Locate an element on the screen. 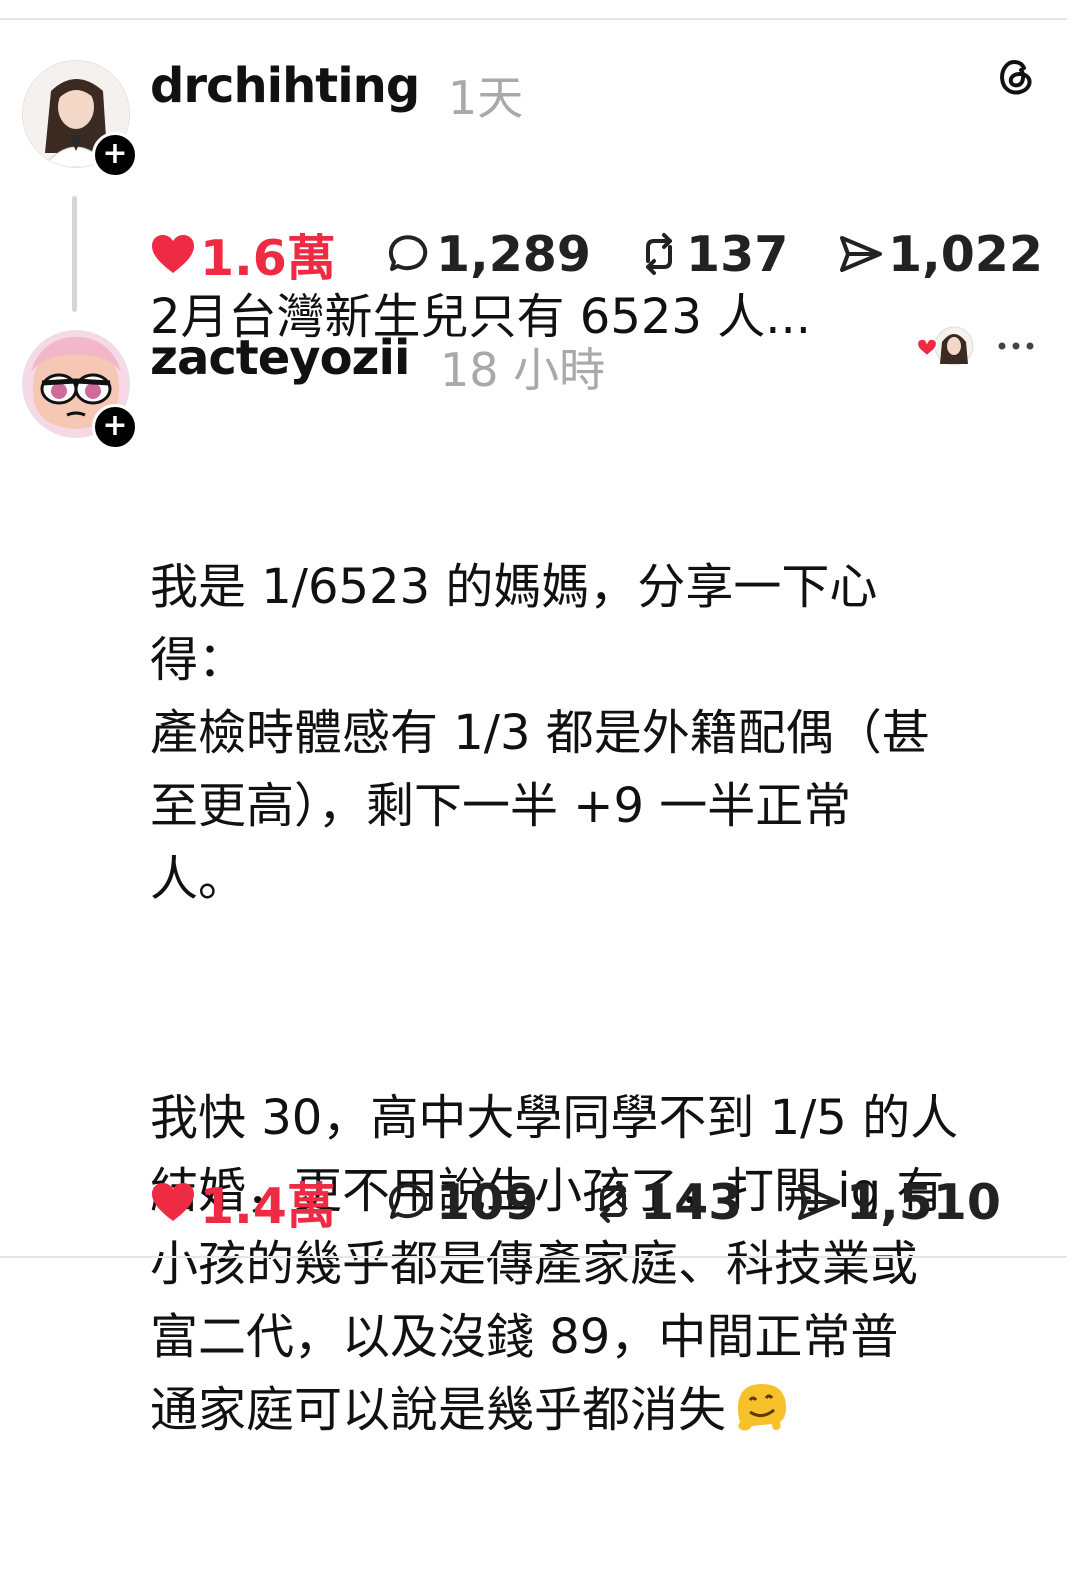  post-timestamp: 18 小時 is located at coordinates (523, 370).